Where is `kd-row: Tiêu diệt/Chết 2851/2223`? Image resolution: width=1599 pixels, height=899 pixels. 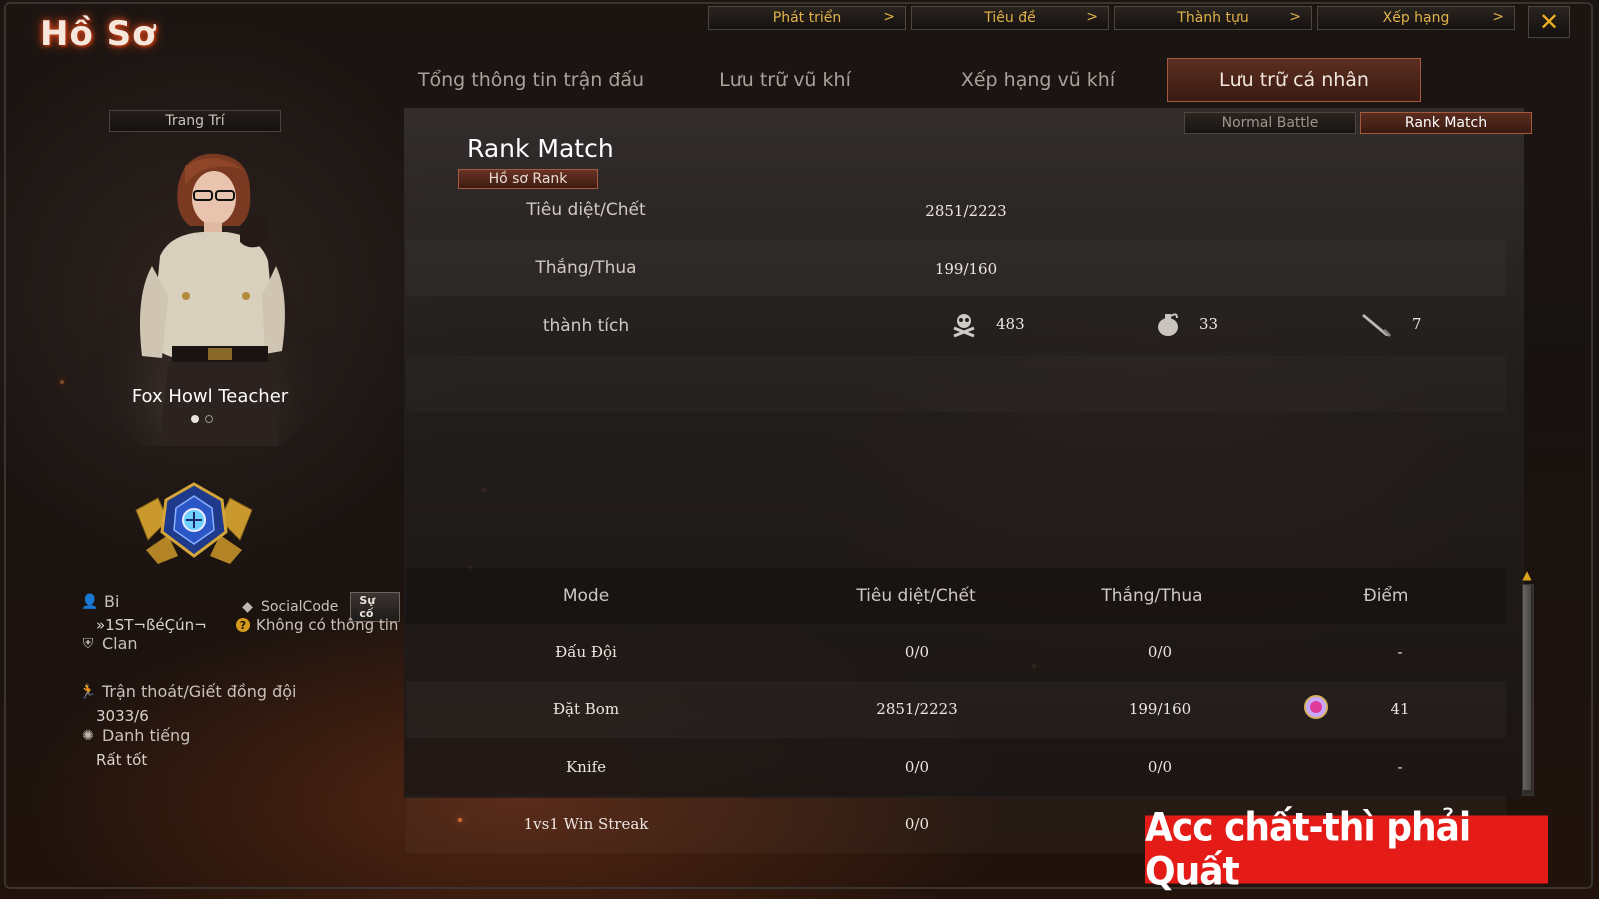
kd-row: Tiêu diệt/Chết 2851/2223 is located at coordinates (956, 210).